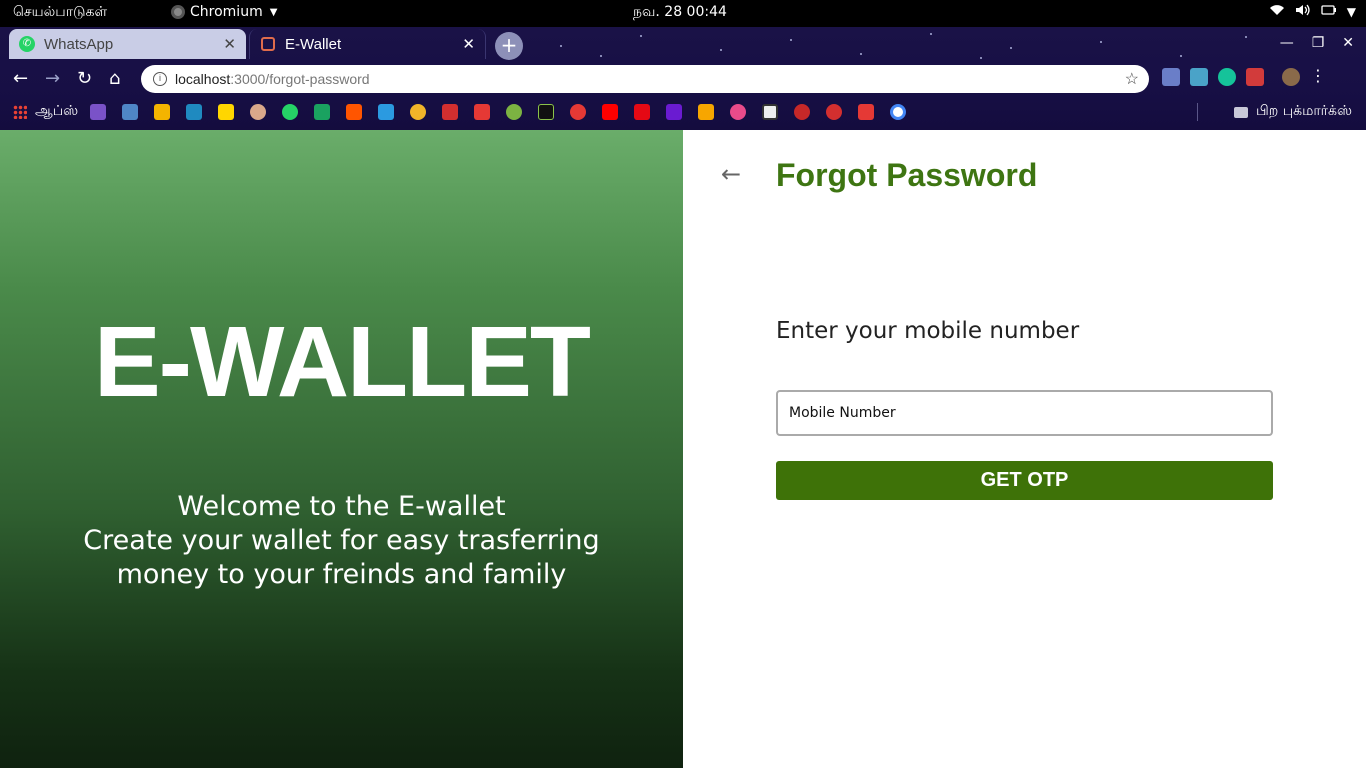 This screenshot has width=1366, height=768. Describe the element at coordinates (60, 13) in the screenshot. I see `activities-button: செயல்பாடுகள்` at that location.